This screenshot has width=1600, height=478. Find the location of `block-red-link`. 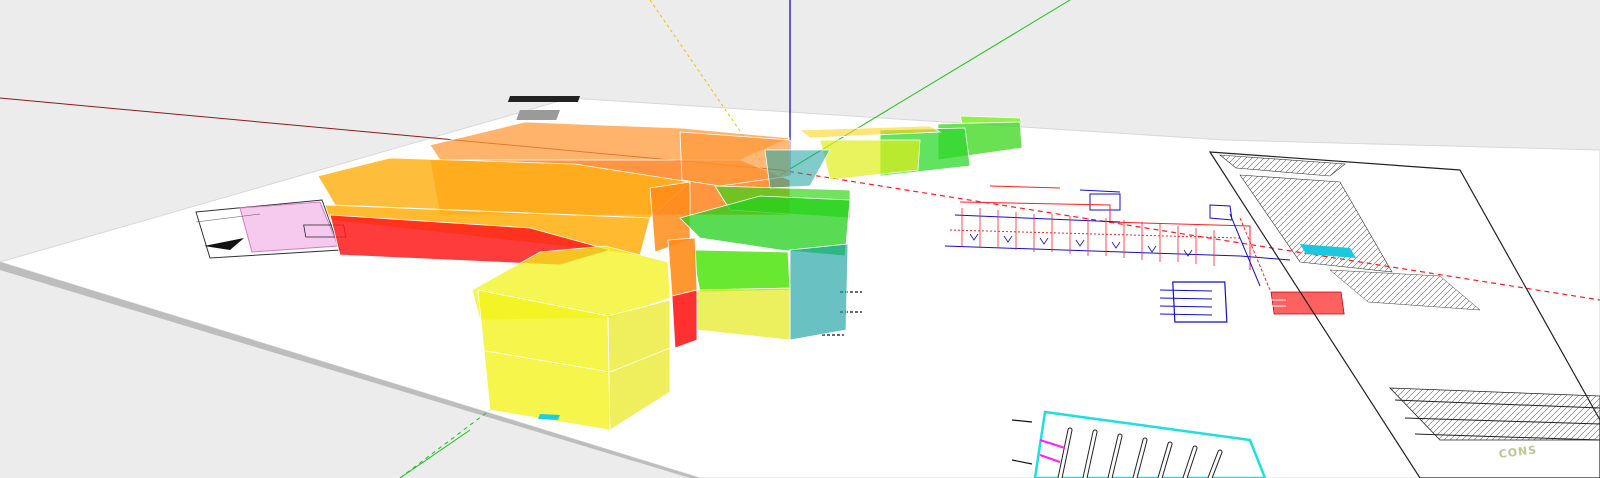

block-red-link is located at coordinates (684, 319).